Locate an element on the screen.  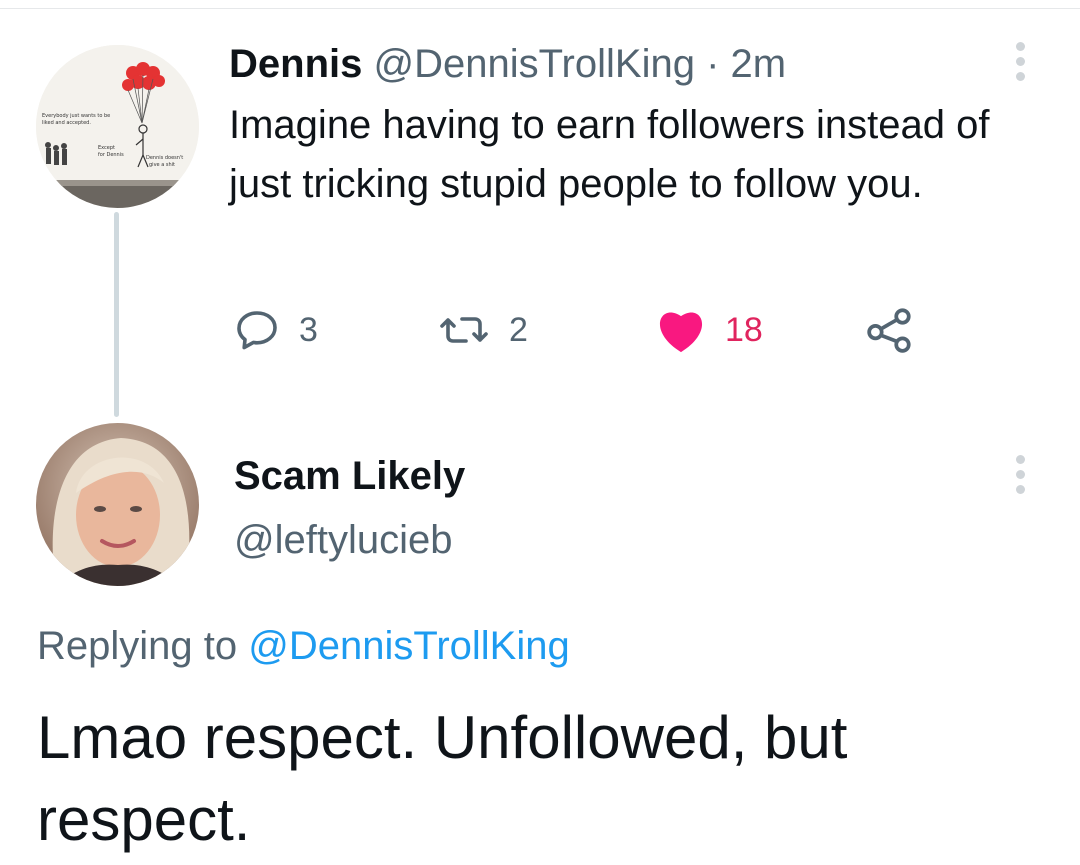
thread-line is located at coordinates (116, 314).